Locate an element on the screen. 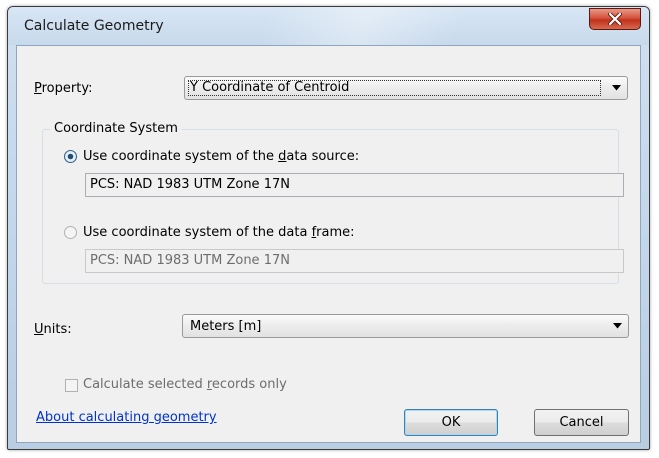 The height and width of the screenshot is (458, 659). dialog-title: Calculate Geometry is located at coordinates (94, 26).